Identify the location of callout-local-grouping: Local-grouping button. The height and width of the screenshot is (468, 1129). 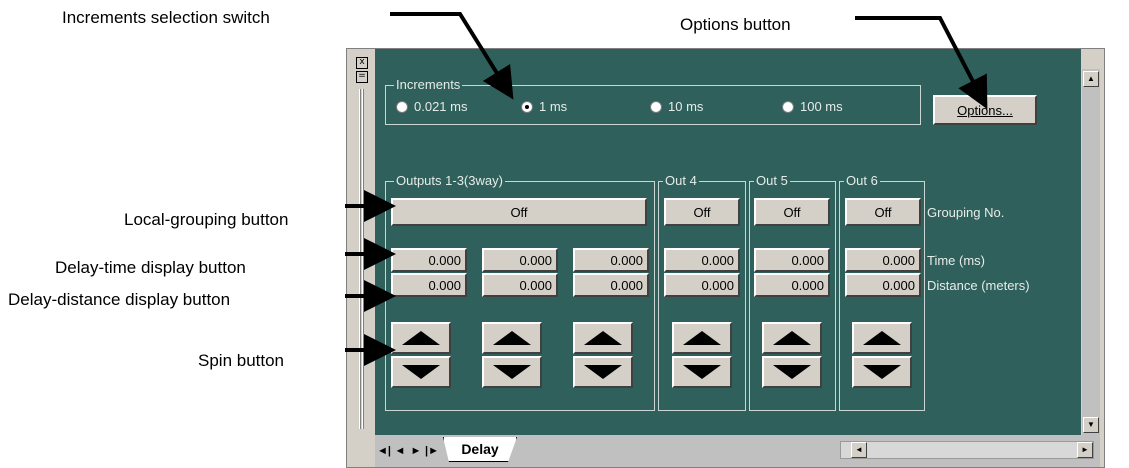
(206, 219).